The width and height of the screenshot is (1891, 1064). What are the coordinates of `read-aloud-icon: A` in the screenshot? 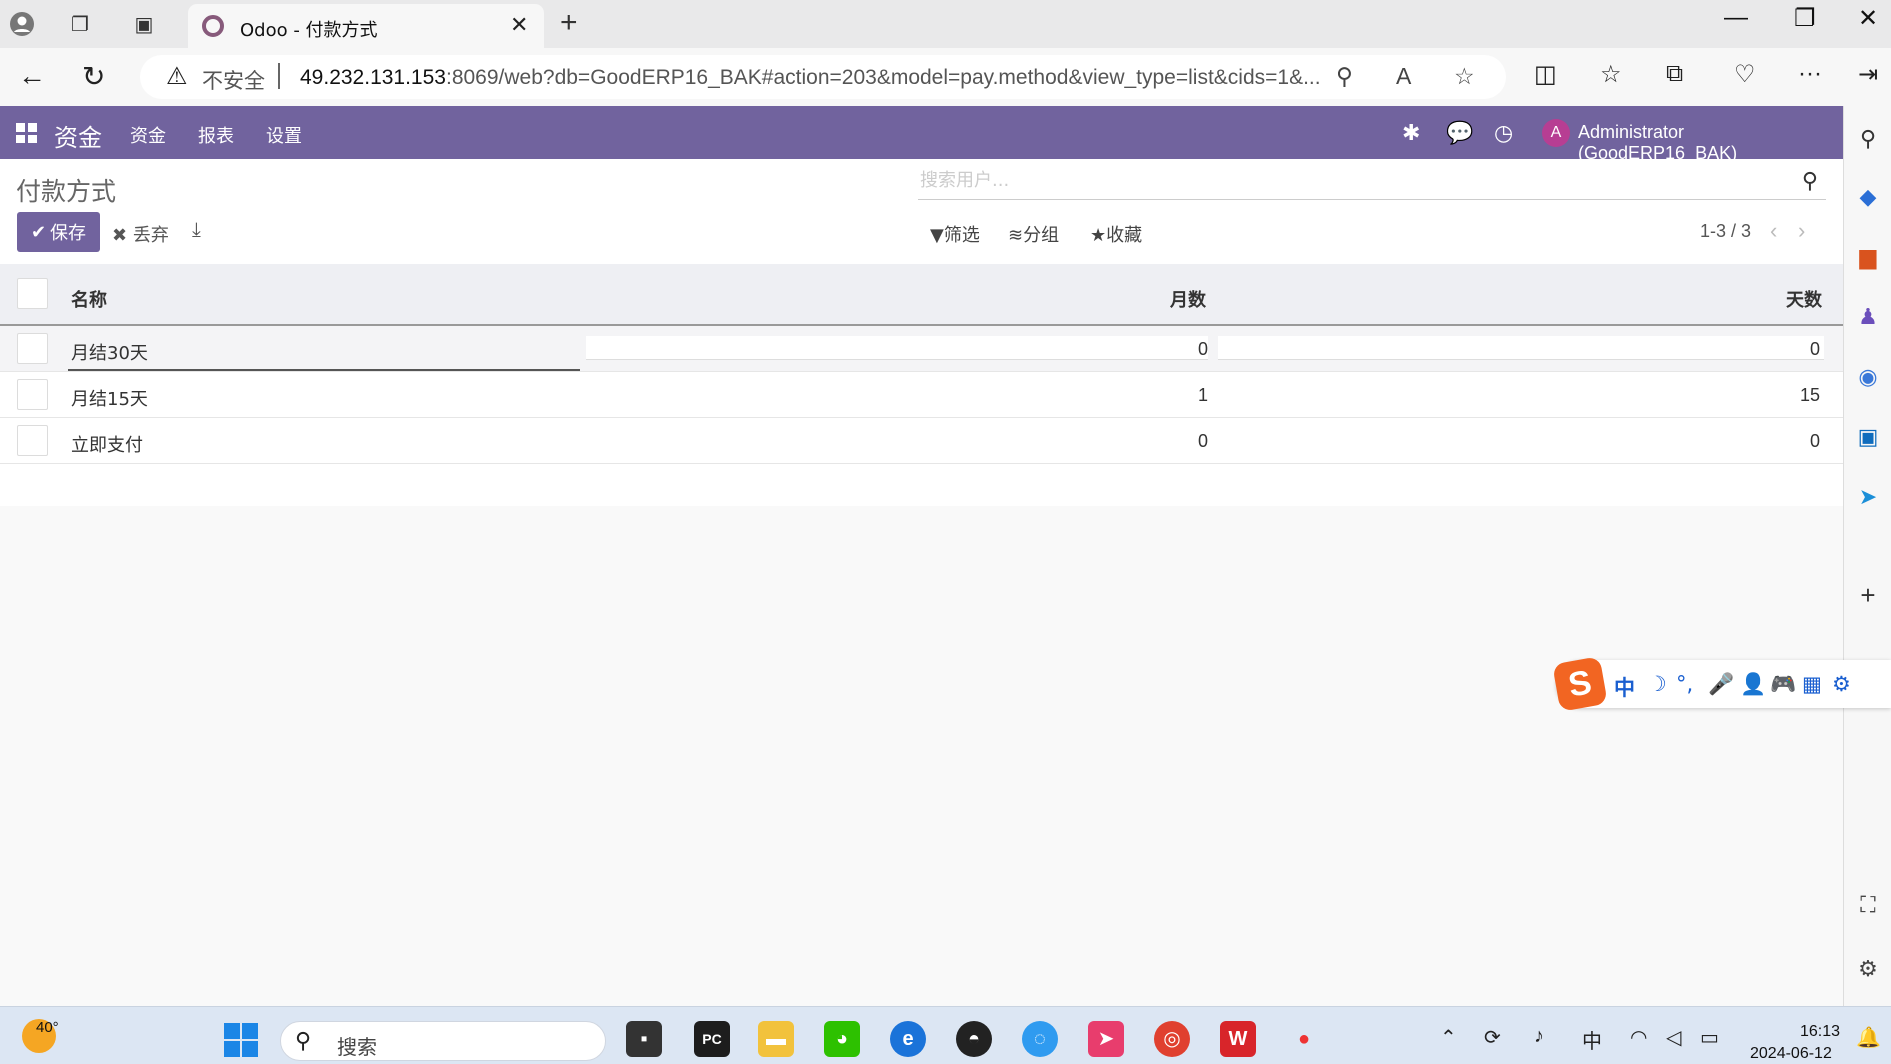 It's located at (1403, 76).